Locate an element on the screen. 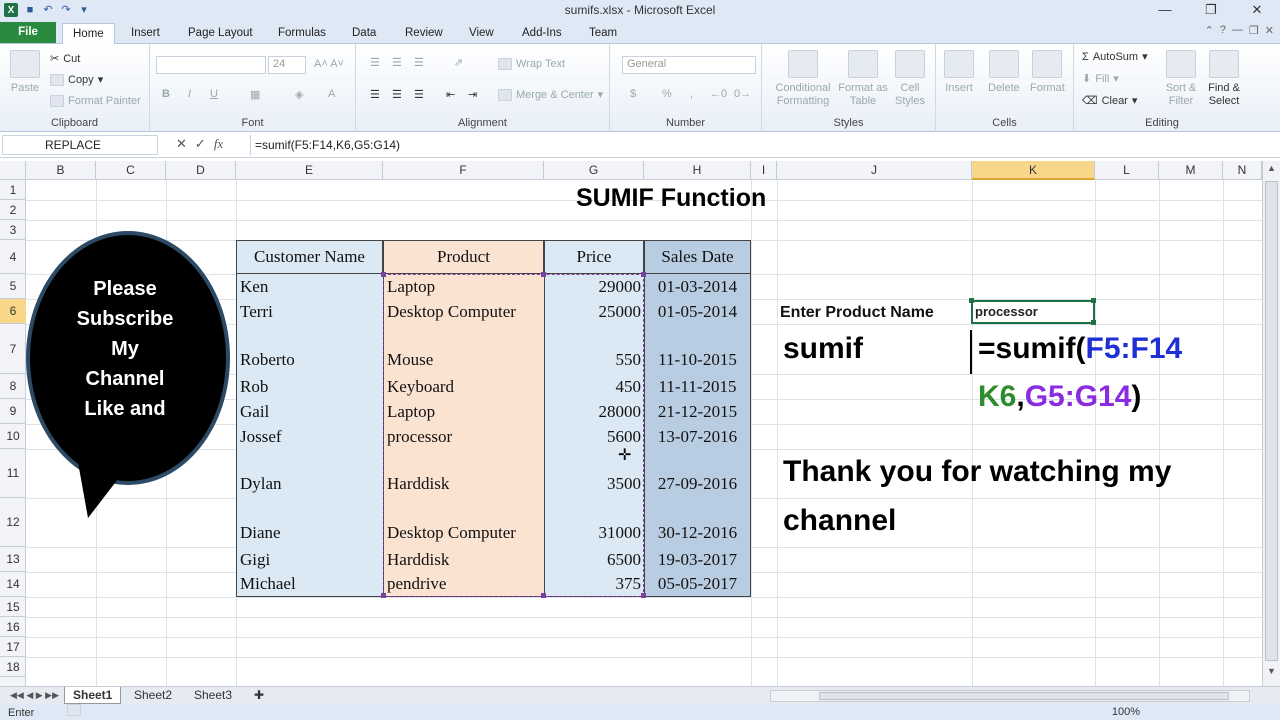 The width and height of the screenshot is (1280, 721). tab-file: File is located at coordinates (28, 32).